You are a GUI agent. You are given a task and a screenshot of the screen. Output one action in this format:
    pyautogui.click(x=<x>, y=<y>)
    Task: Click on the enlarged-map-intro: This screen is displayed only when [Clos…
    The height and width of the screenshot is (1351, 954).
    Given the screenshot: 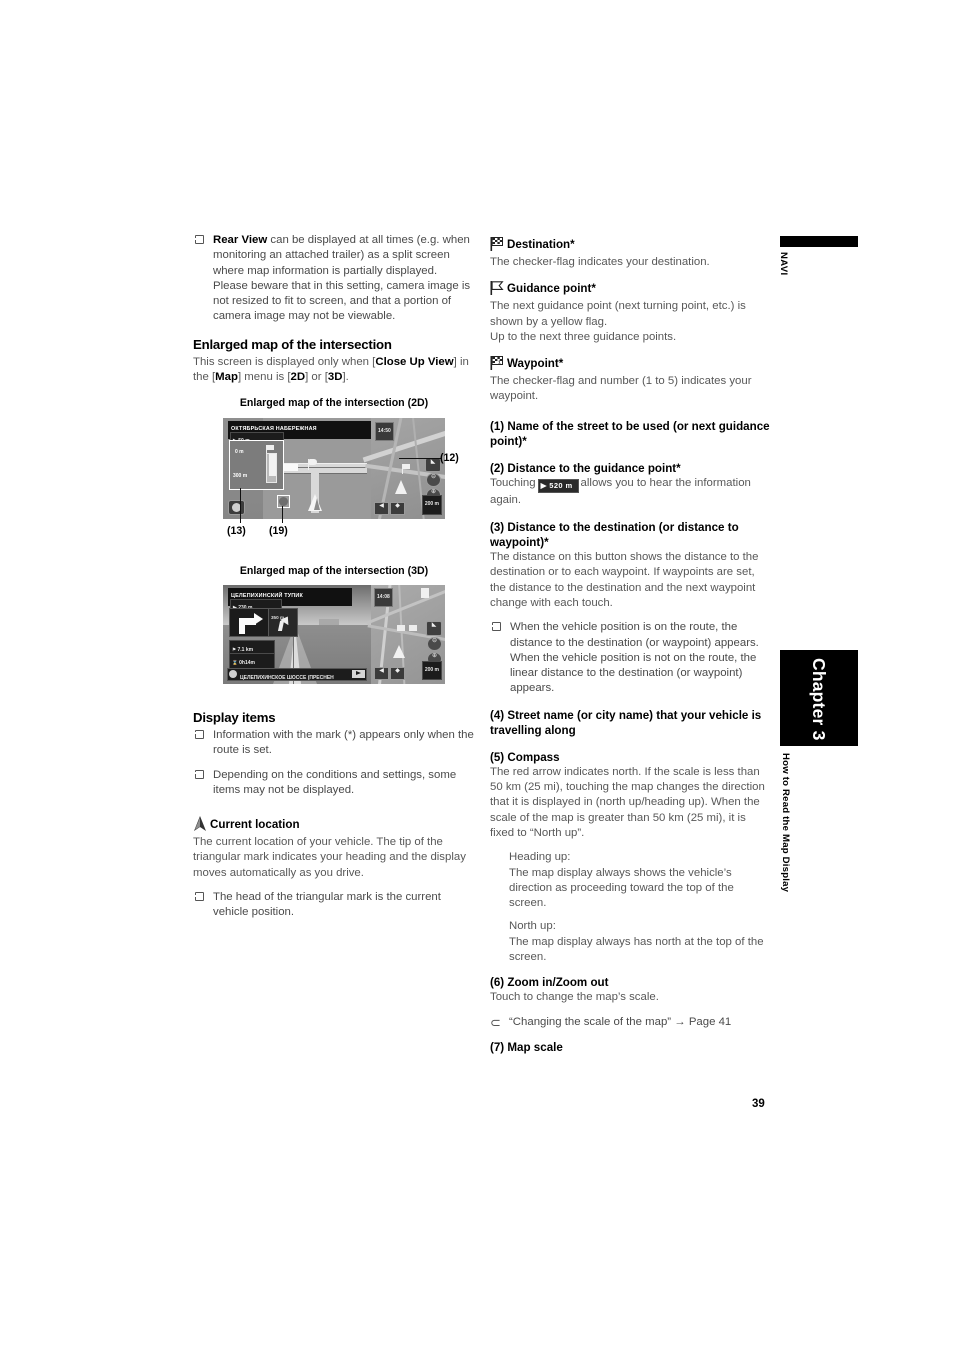 What is the action you would take?
    pyautogui.click(x=334, y=370)
    